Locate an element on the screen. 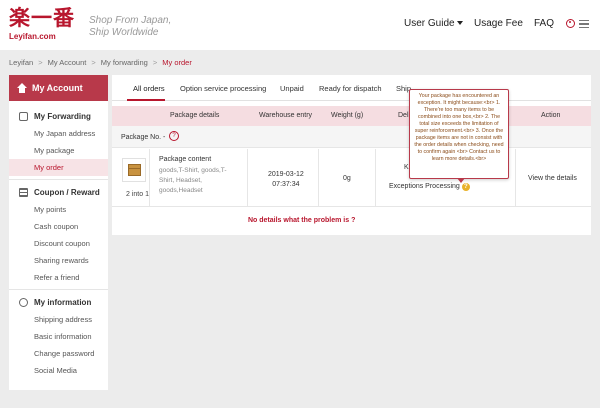 The width and height of the screenshot is (600, 408). column-header: Action is located at coordinates (551, 115).